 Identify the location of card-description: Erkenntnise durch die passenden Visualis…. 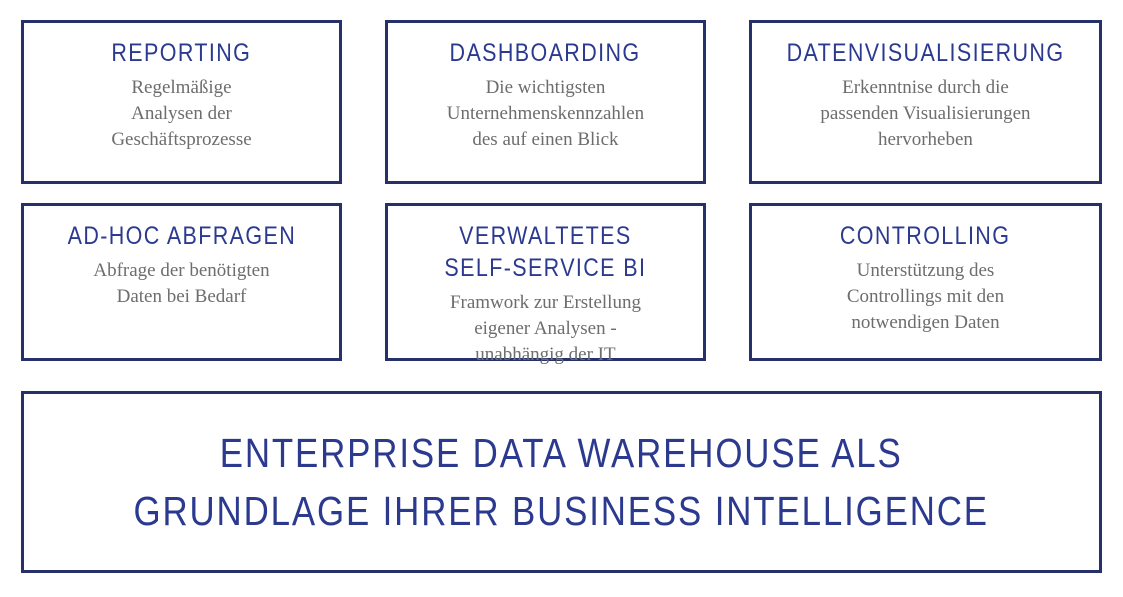
(925, 114).